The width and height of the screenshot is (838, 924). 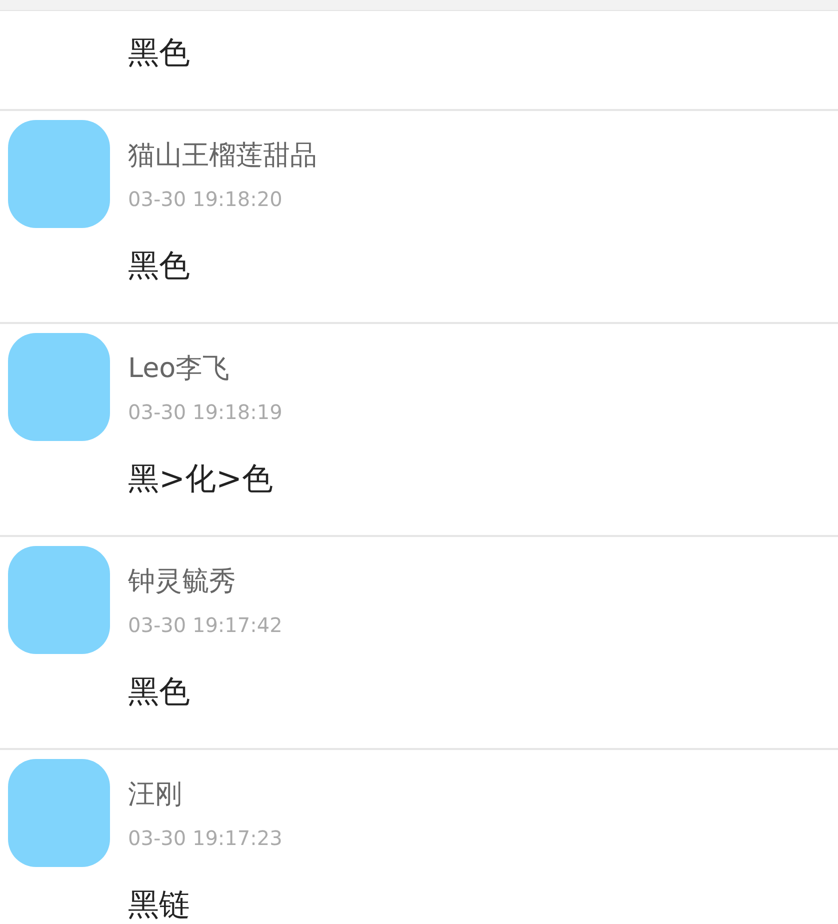 I want to click on user-name: Leo李飞, so click(x=179, y=369).